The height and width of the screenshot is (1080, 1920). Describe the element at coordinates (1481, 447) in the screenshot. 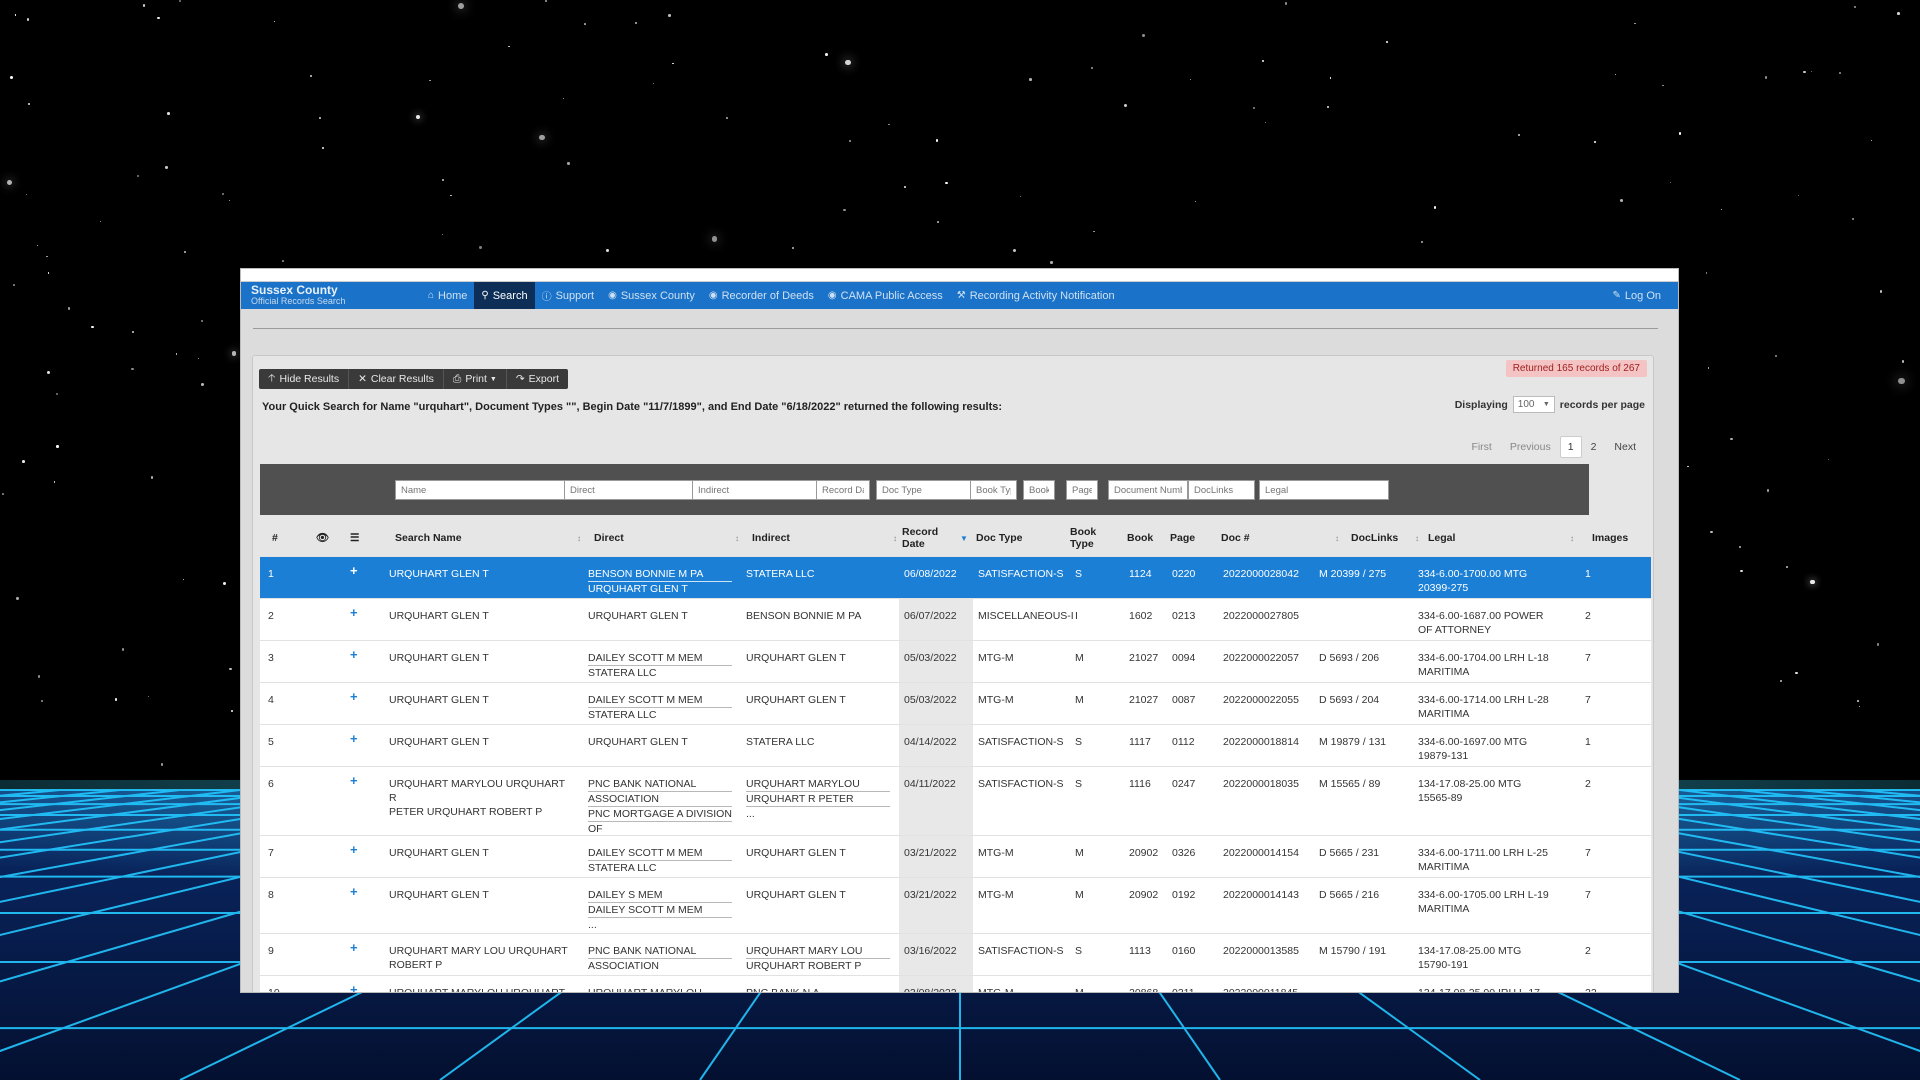

I see `pager-first: First` at that location.